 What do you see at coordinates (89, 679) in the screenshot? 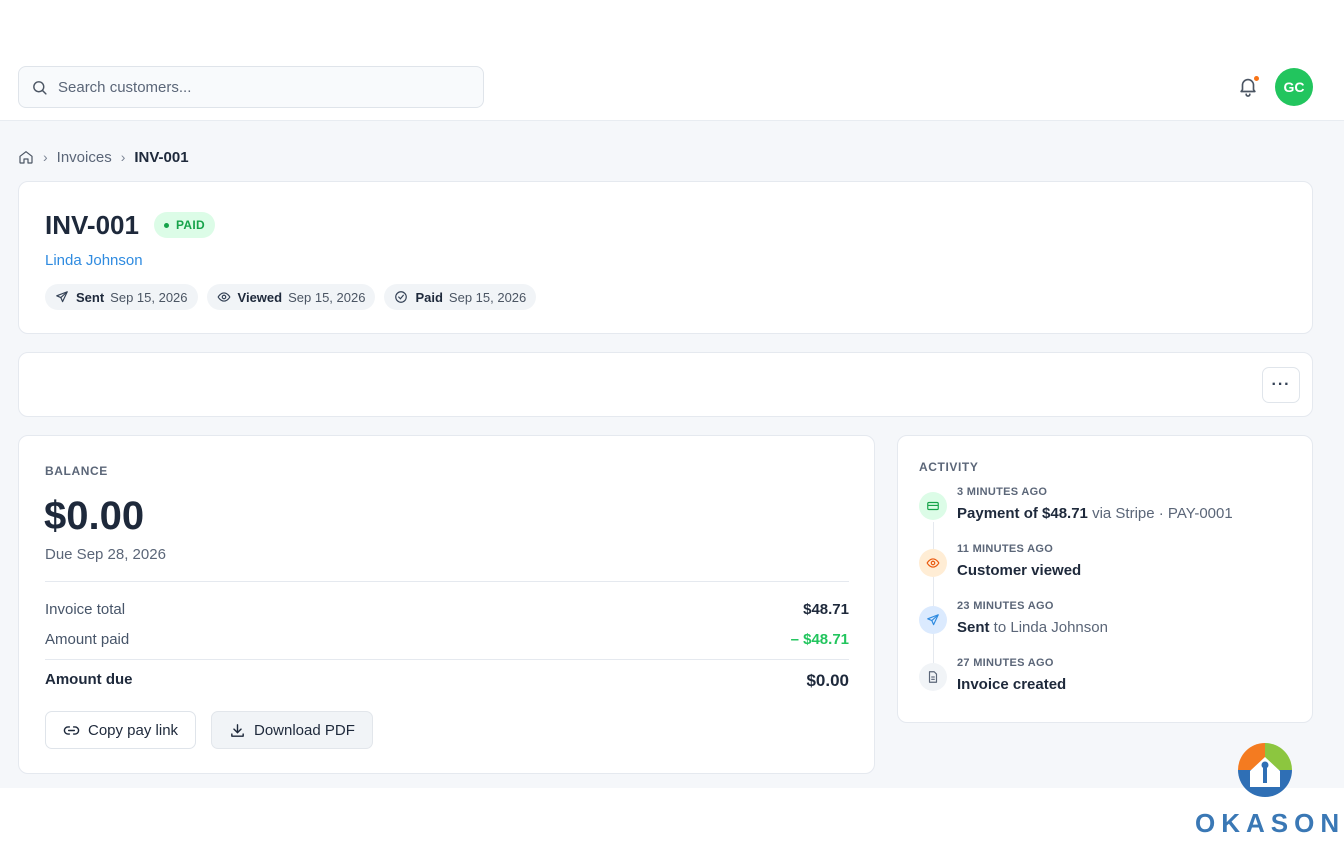
I see `row-label: Amount due` at bounding box center [89, 679].